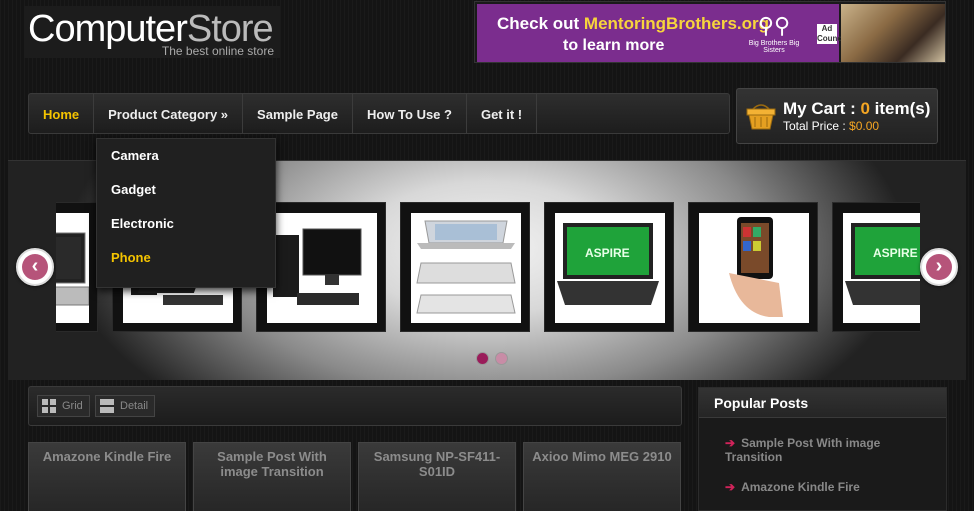  I want to click on kindle-fire-image, so click(754, 268).